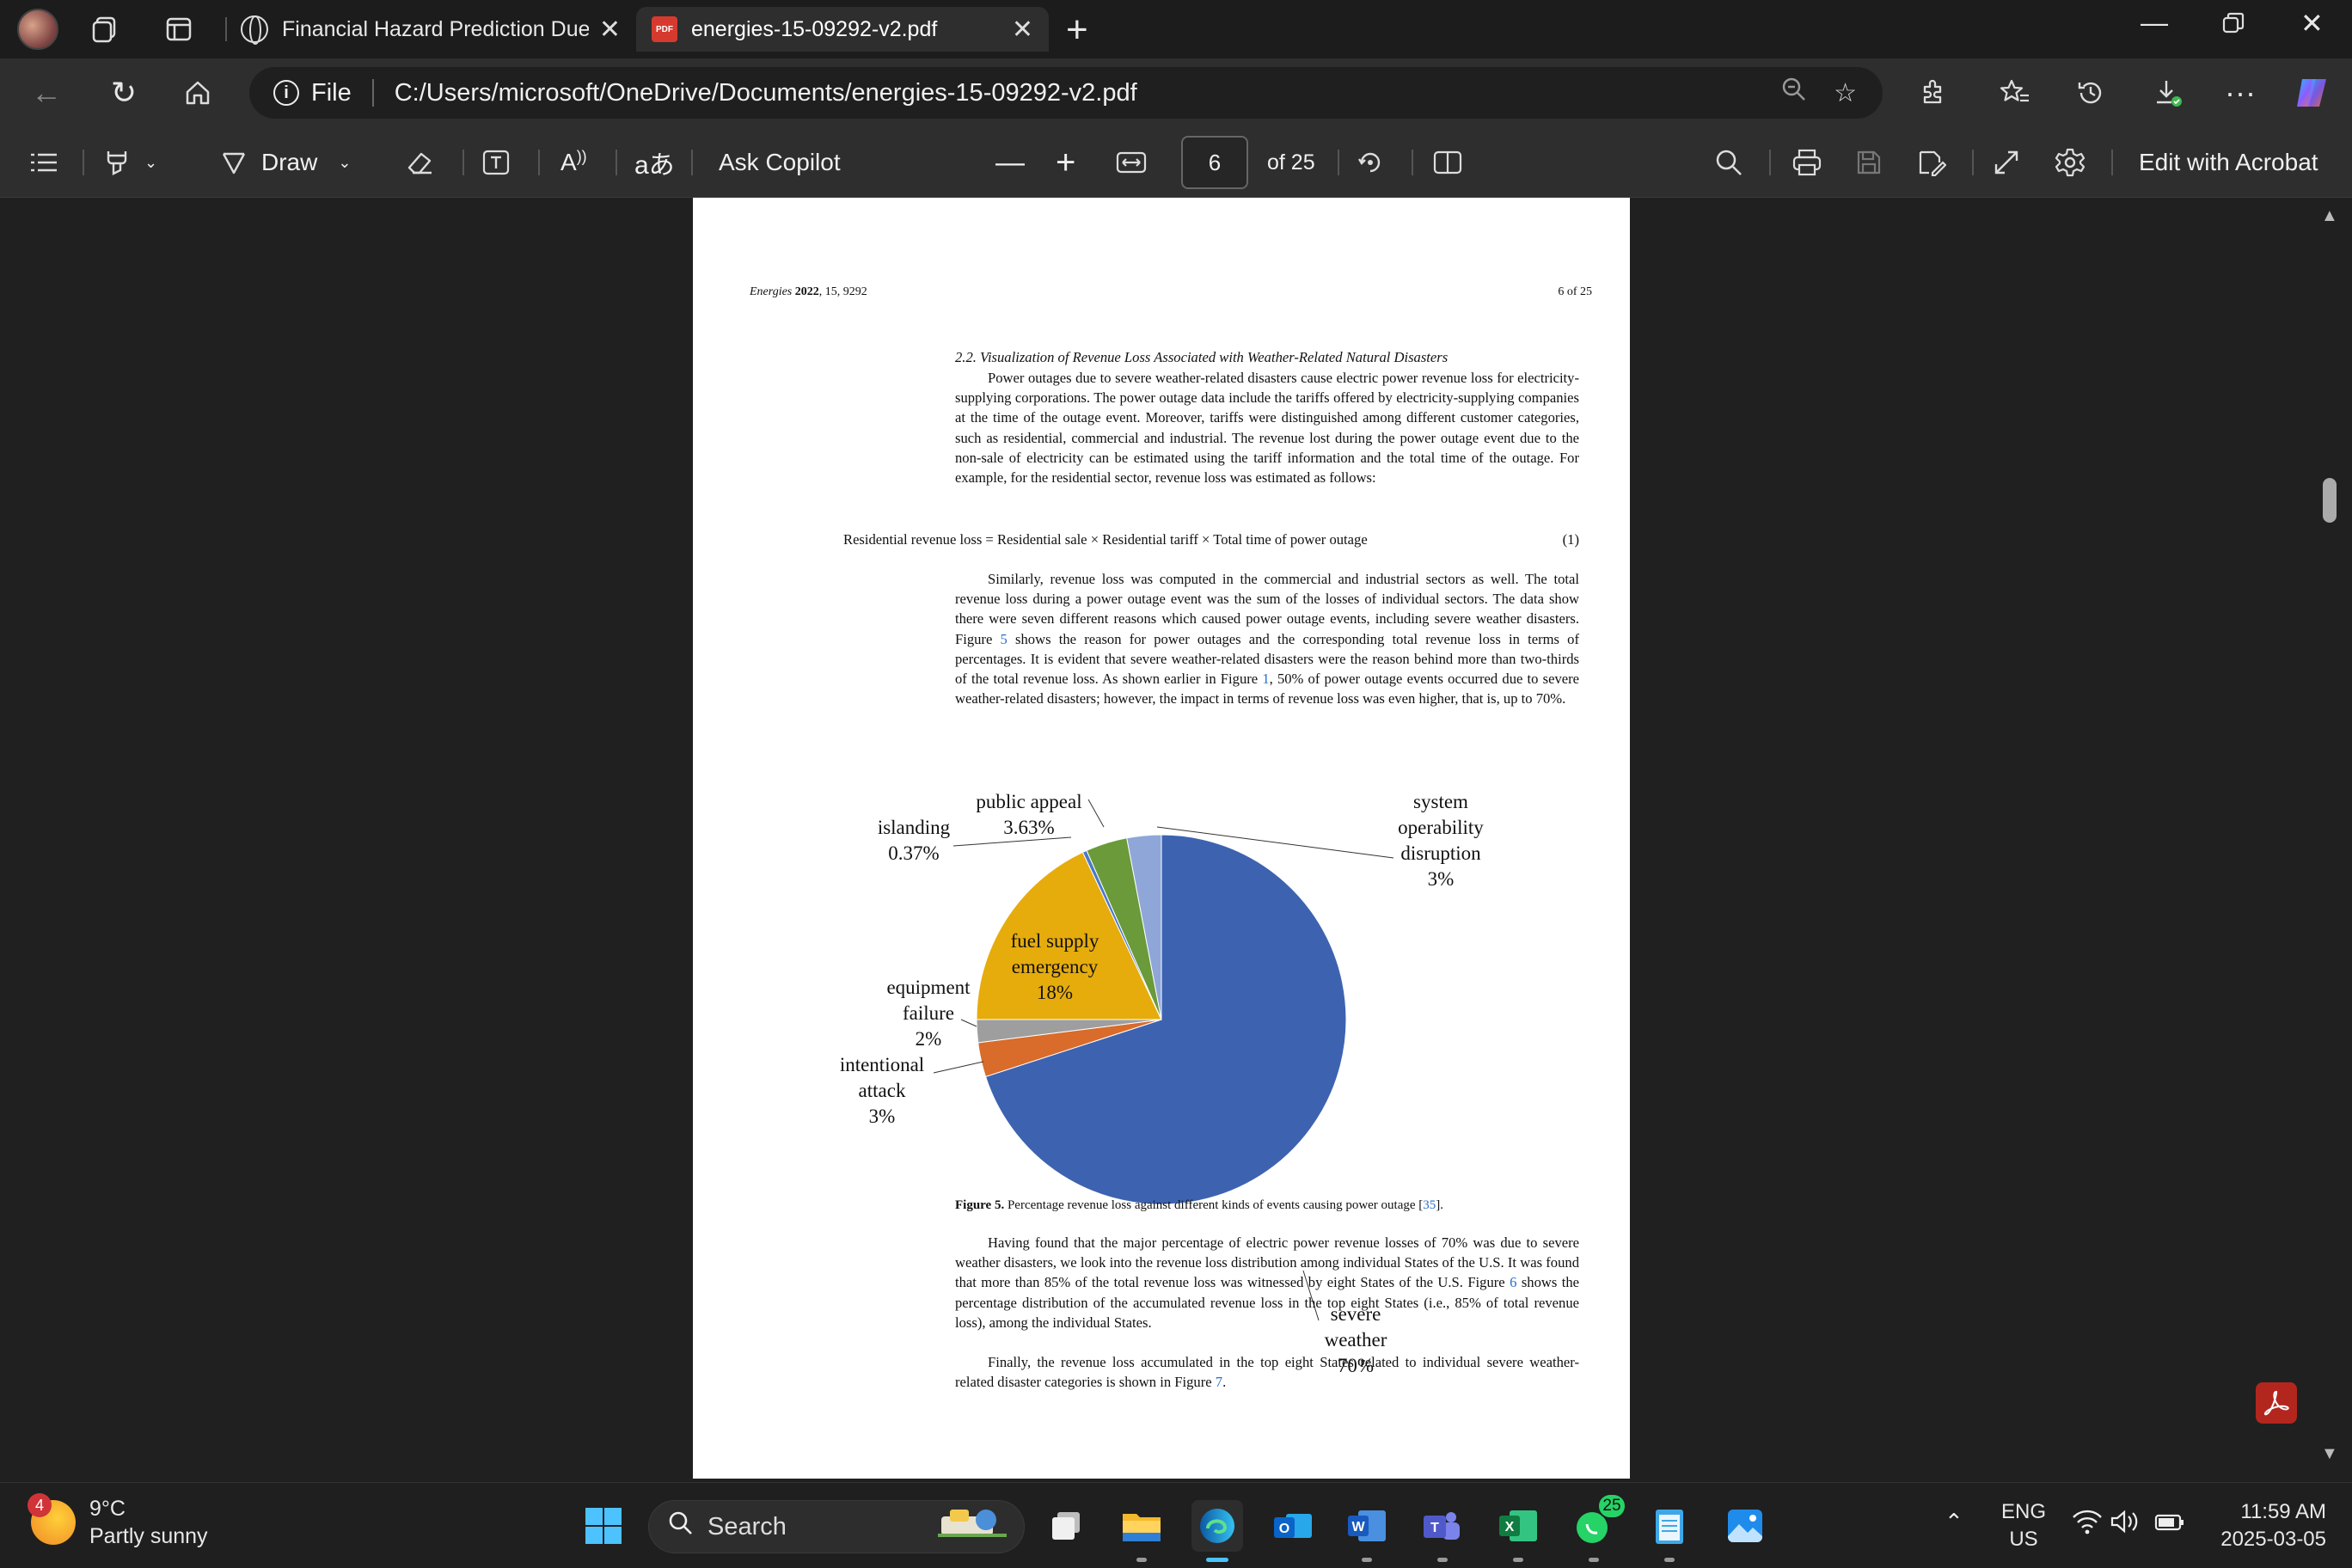 The height and width of the screenshot is (1568, 2352). Describe the element at coordinates (2312, 23) in the screenshot. I see `close-window-button: ✕` at that location.